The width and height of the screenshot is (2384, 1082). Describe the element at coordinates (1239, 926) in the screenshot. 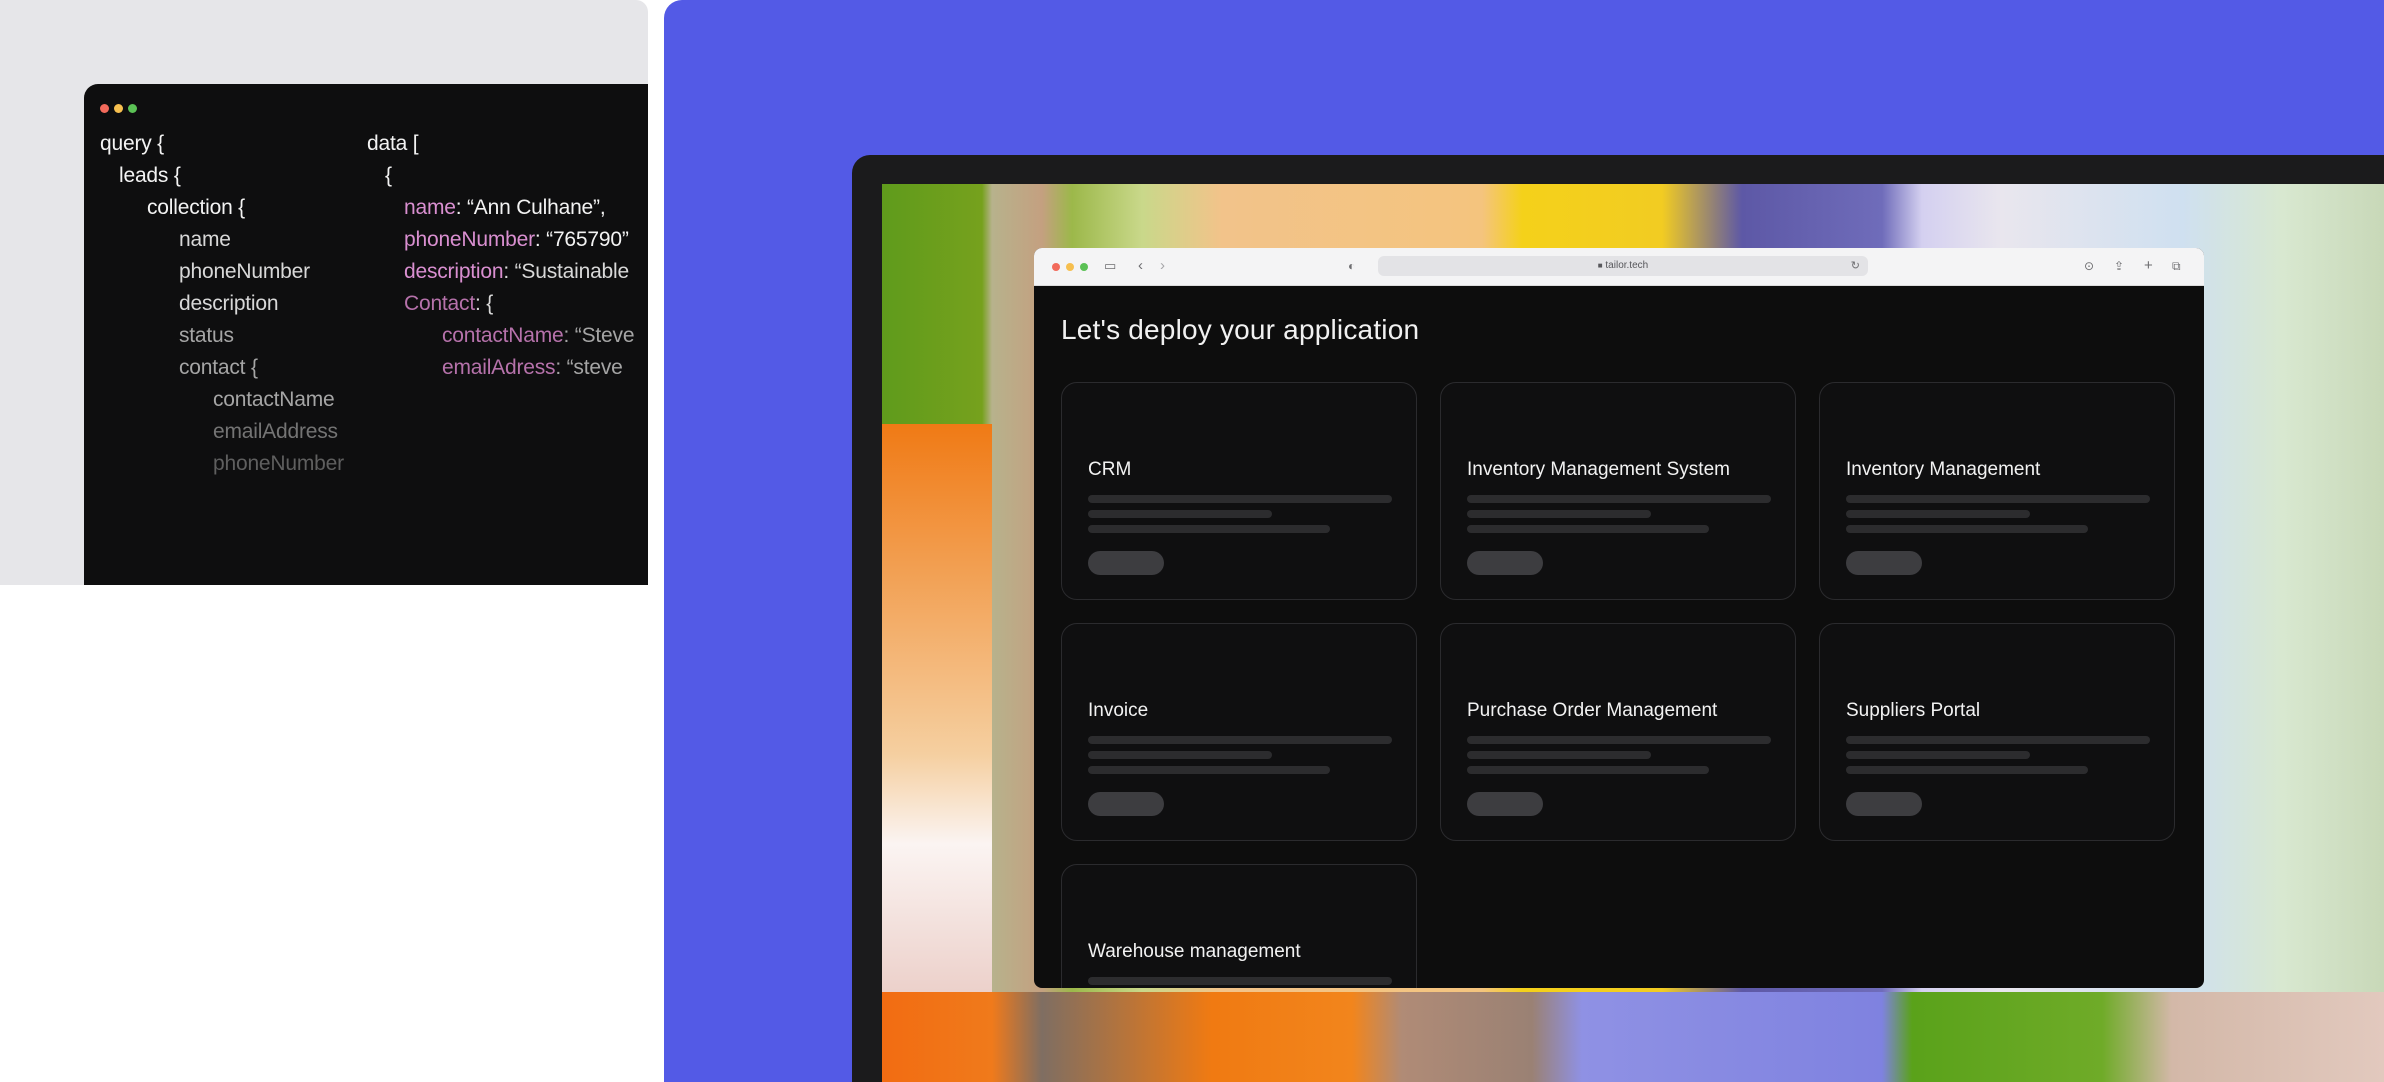

I see `app-card-warehouse-management: Warehouse management` at that location.